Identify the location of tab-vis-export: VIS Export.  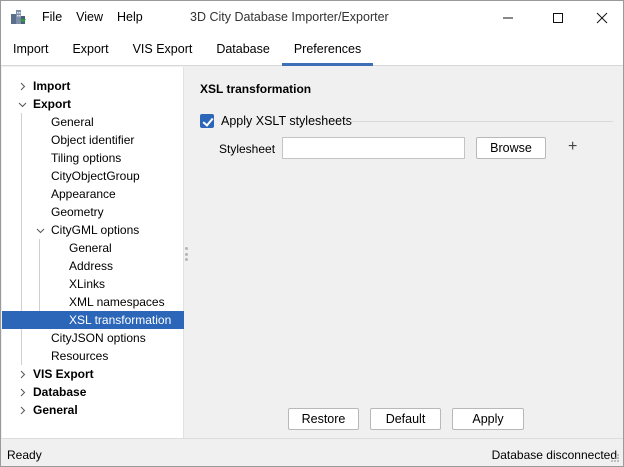
(163, 49).